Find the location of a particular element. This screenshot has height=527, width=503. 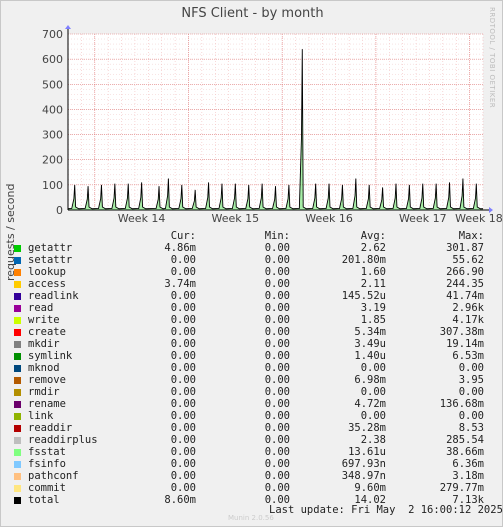

legend-max: 6.53m is located at coordinates (468, 356).